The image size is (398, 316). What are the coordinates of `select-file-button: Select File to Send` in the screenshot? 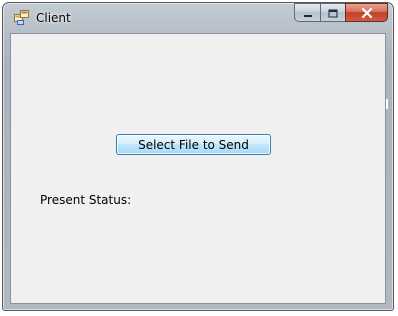 It's located at (193, 144).